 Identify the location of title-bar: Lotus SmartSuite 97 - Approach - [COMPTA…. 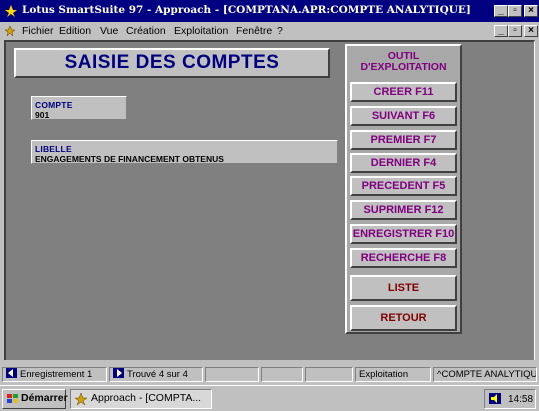
(269, 11).